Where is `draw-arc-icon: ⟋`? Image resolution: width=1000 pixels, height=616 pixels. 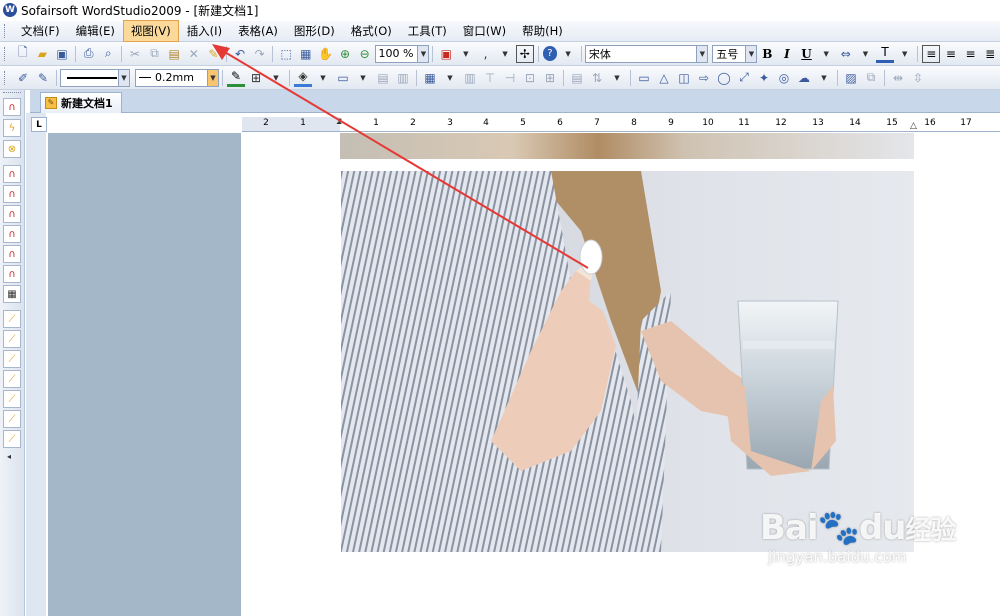 draw-arc-icon: ⟋ is located at coordinates (12, 359).